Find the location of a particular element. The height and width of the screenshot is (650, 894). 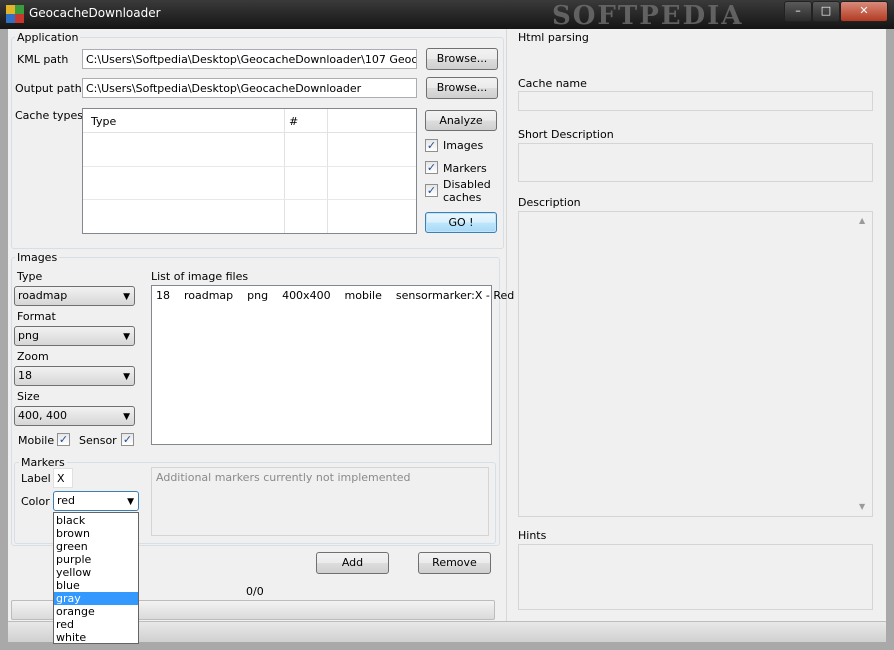

hints-field is located at coordinates (695, 577).